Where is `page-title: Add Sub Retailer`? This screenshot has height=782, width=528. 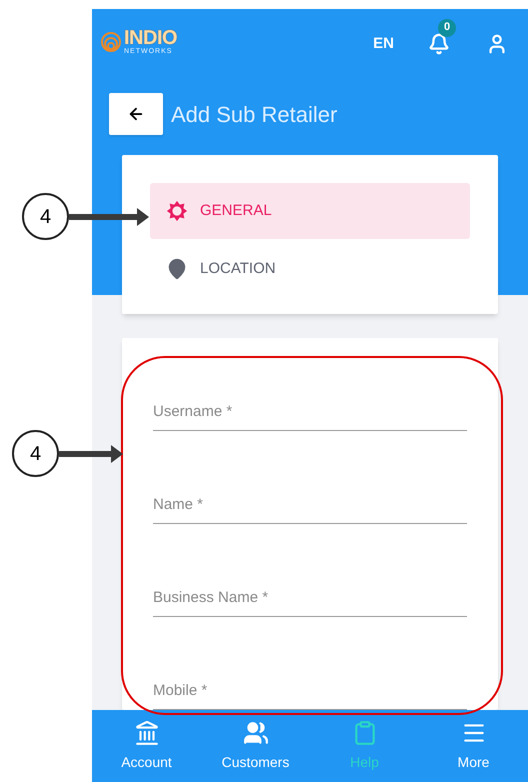
page-title: Add Sub Retailer is located at coordinates (254, 114).